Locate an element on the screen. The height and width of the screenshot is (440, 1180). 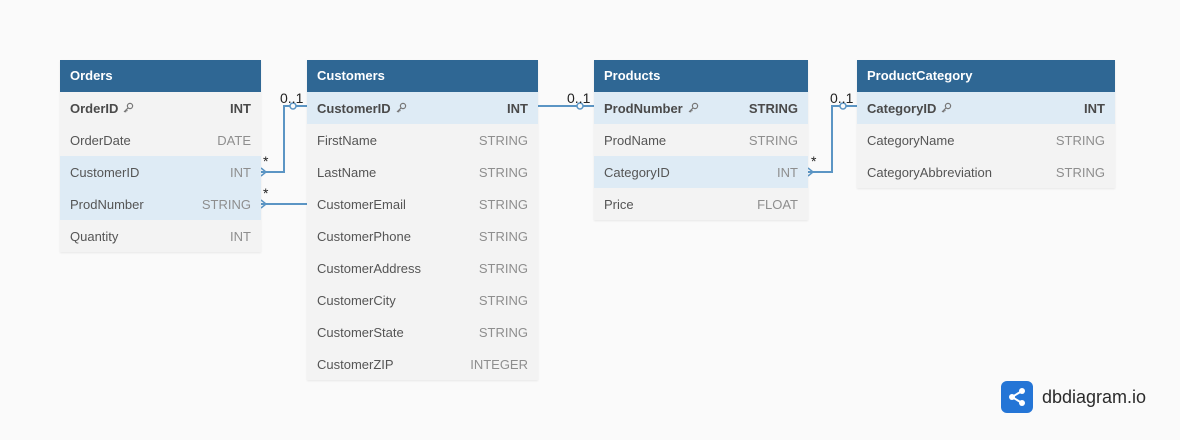
field-row-customeraddress: CustomerAddress STRING is located at coordinates (422, 268).